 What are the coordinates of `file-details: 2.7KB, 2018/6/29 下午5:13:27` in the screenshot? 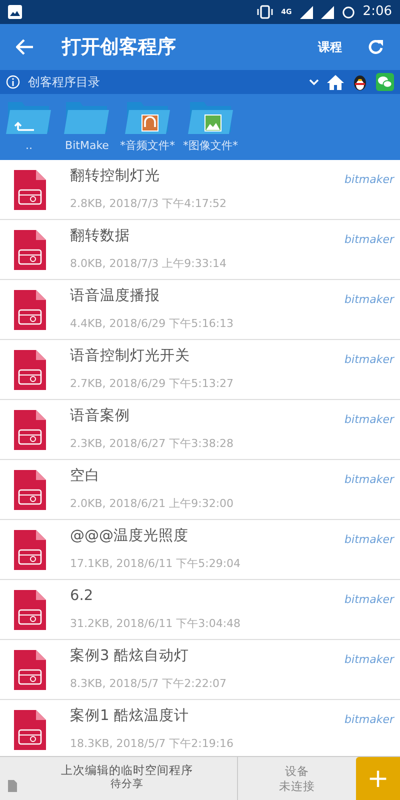 It's located at (152, 384).